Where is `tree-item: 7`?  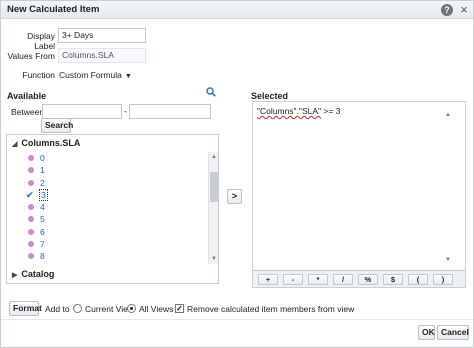 tree-item: 7 is located at coordinates (37, 244).